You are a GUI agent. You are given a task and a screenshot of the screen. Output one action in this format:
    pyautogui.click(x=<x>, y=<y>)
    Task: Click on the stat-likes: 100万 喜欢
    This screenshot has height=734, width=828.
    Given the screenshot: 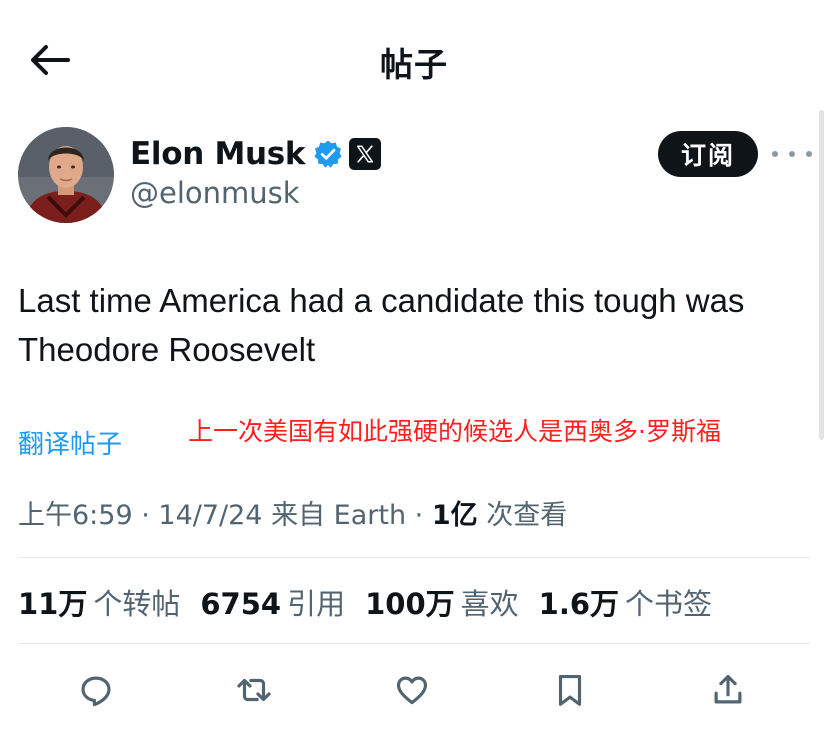 What is the action you would take?
    pyautogui.click(x=442, y=602)
    